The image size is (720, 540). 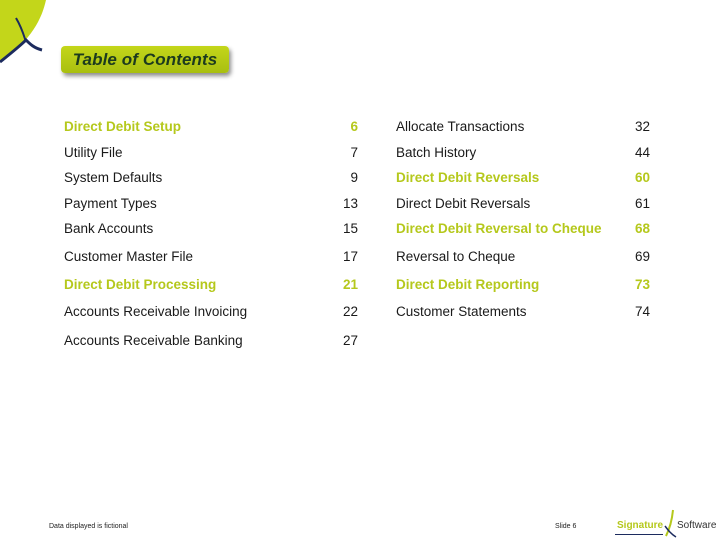 What do you see at coordinates (640, 525) in the screenshot?
I see `brand-signature-text: Signature` at bounding box center [640, 525].